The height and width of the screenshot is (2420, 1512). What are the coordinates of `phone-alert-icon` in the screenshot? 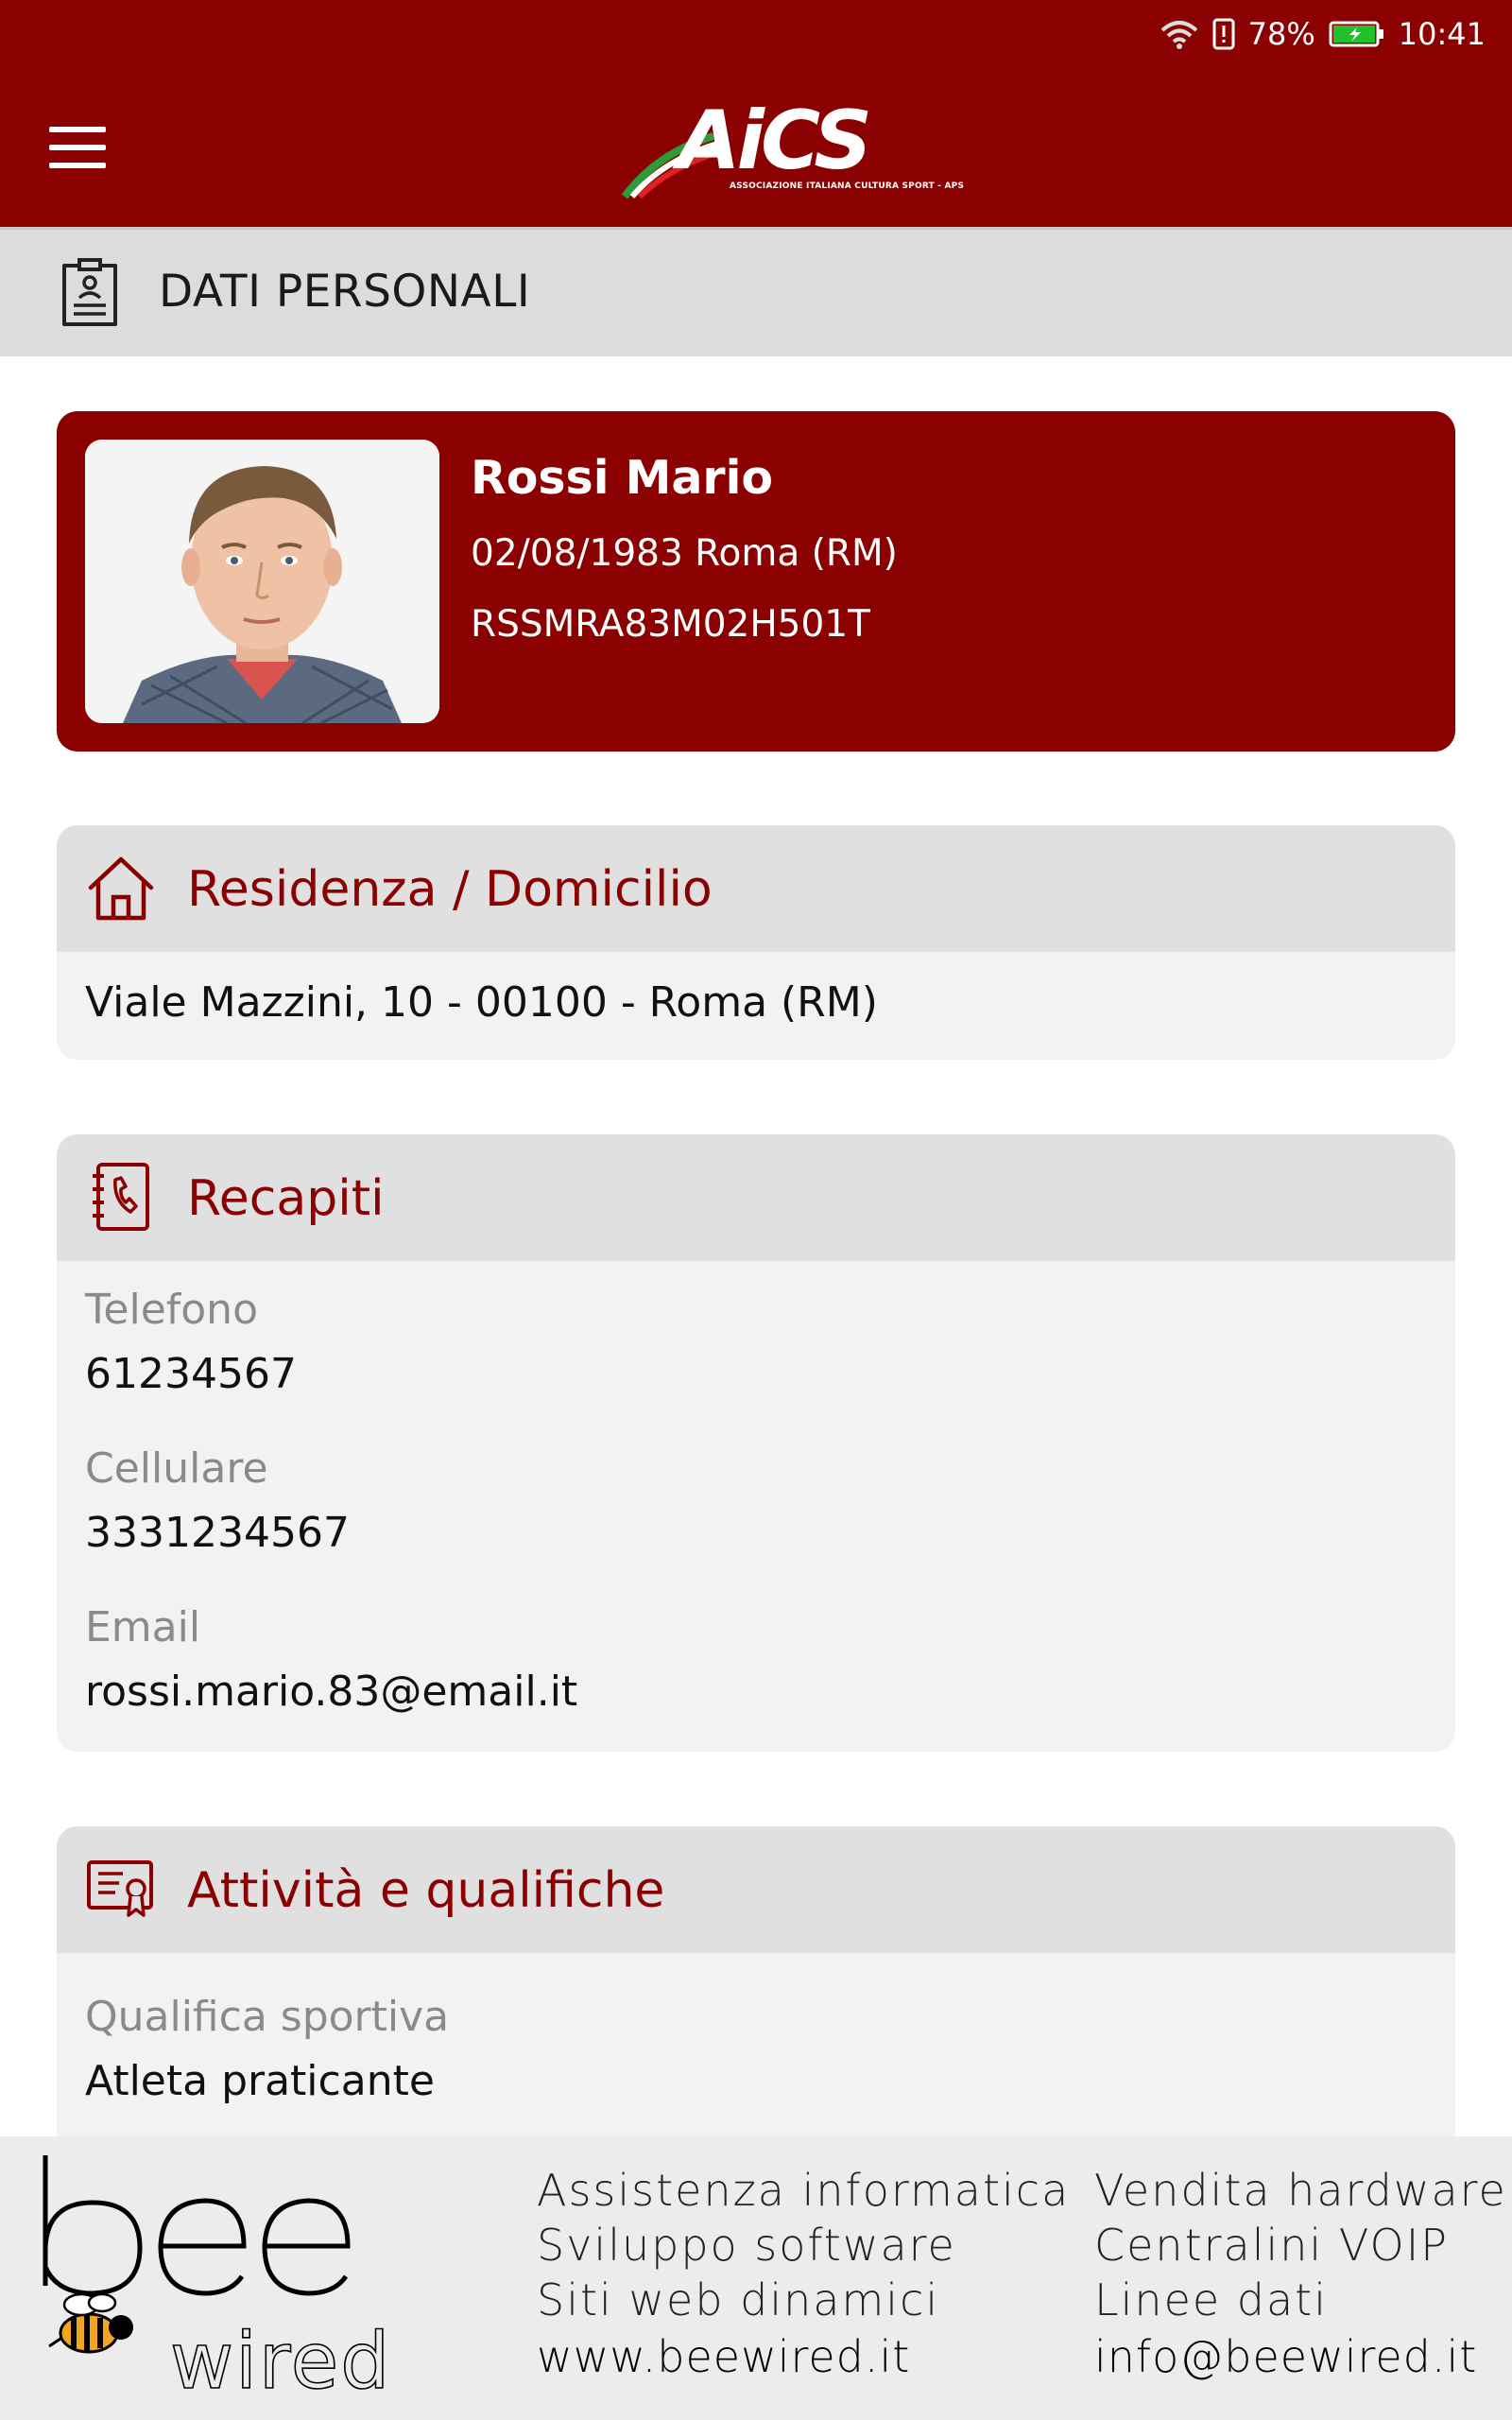 It's located at (1223, 34).